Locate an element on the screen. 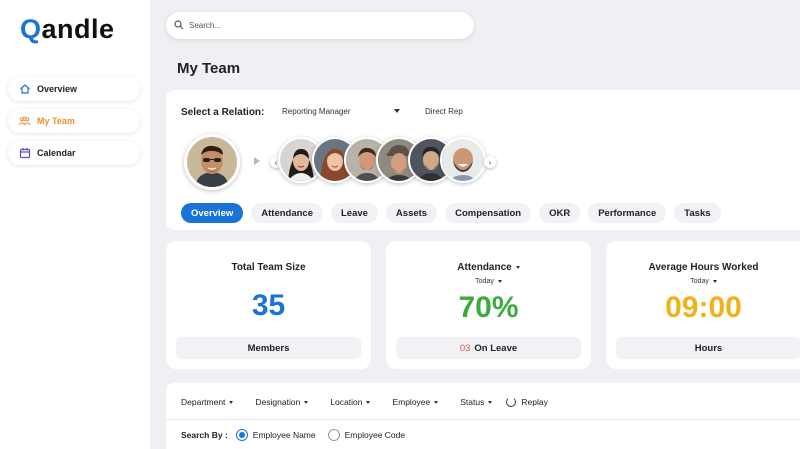  sidebar-item-my-team: My Team is located at coordinates (74, 121).